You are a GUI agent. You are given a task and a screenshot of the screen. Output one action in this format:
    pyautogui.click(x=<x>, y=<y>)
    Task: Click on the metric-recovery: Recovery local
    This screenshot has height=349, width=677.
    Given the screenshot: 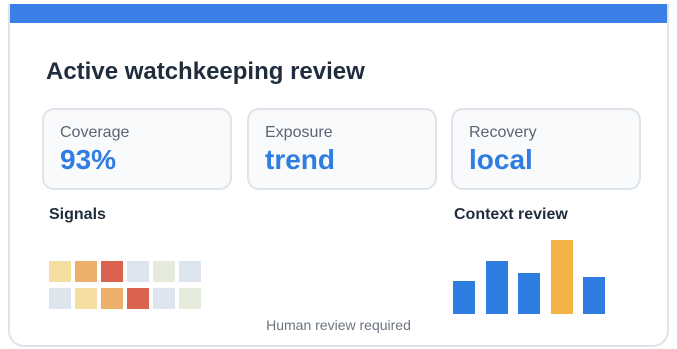 What is the action you would take?
    pyautogui.click(x=546, y=149)
    